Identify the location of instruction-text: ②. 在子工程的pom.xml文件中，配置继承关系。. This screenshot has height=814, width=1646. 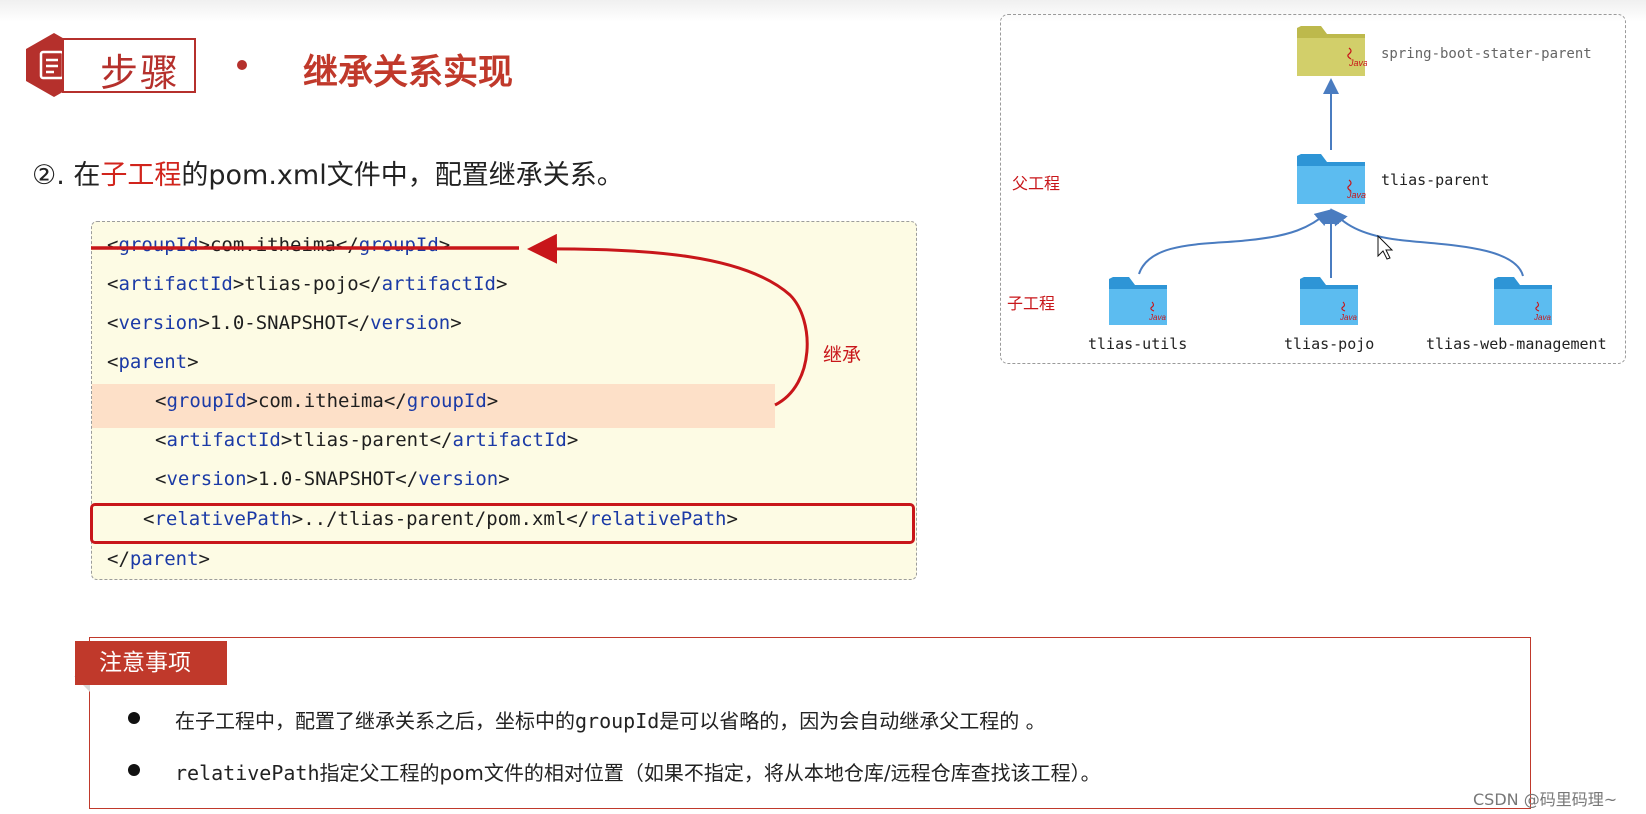
(328, 172).